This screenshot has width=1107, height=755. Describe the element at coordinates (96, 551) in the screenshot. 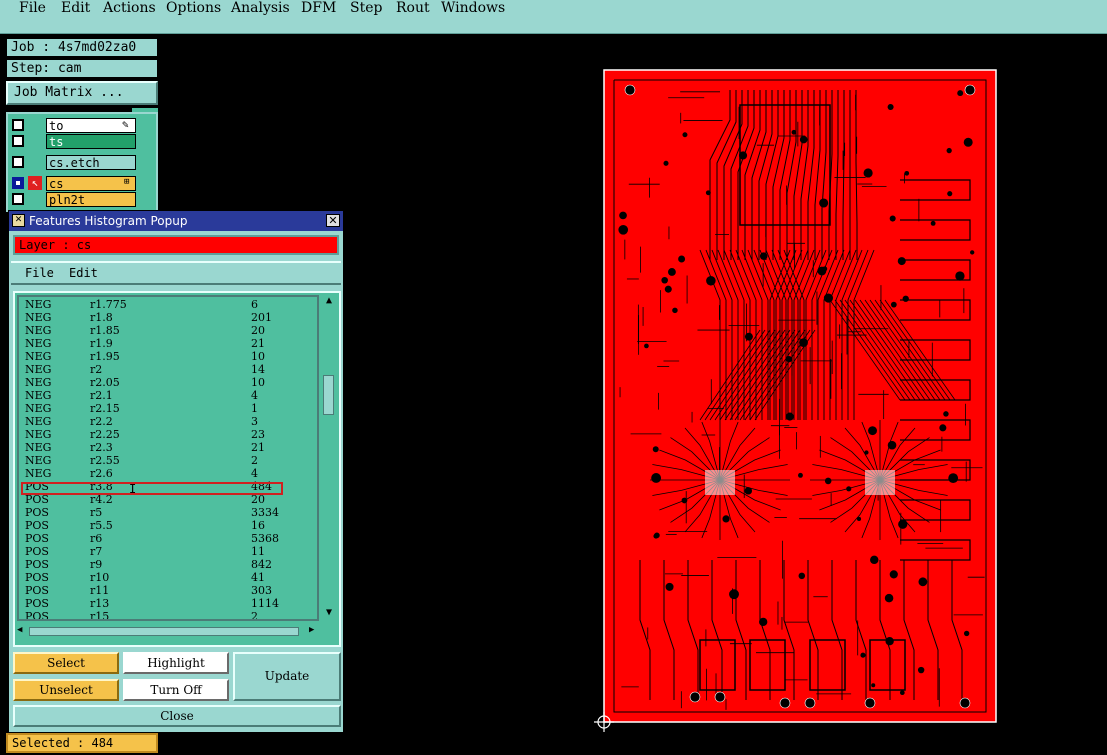

I see `symbol-cell: r7` at that location.